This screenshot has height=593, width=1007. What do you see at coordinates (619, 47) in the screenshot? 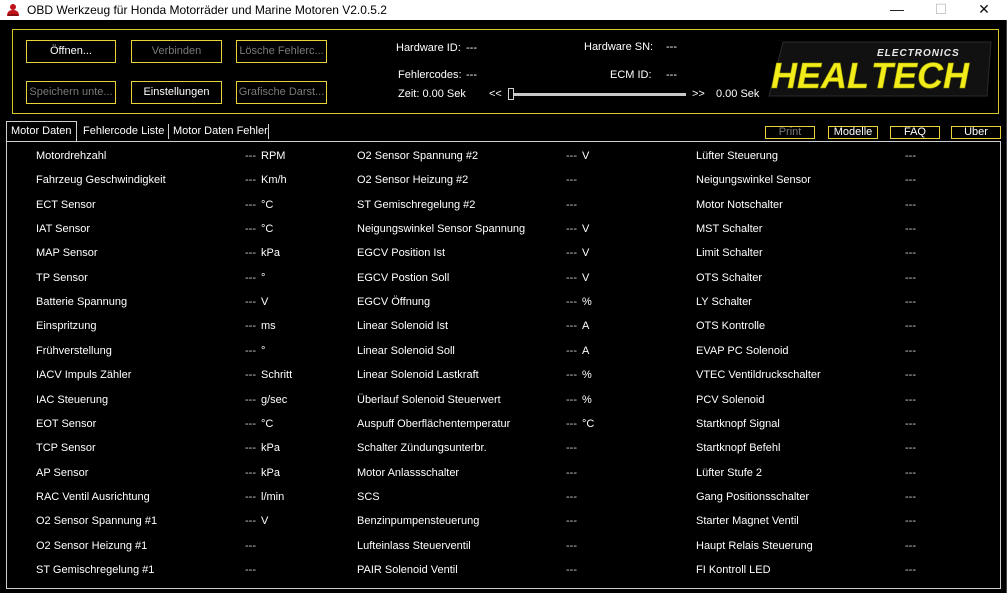
I see `hardware-sn-label: Hardware SN:` at bounding box center [619, 47].